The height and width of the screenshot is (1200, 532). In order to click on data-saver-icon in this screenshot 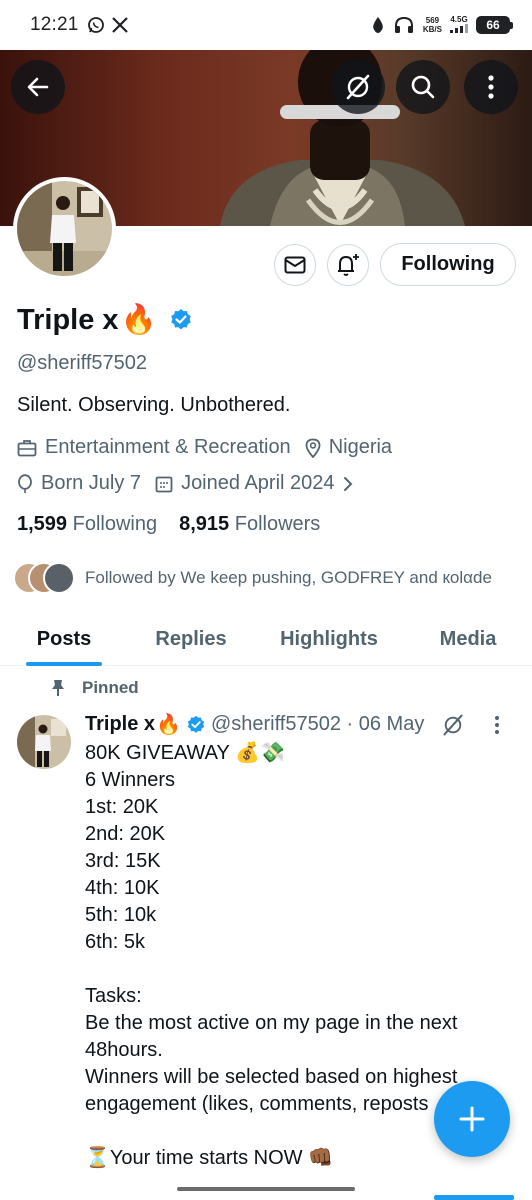, I will do `click(378, 25)`.